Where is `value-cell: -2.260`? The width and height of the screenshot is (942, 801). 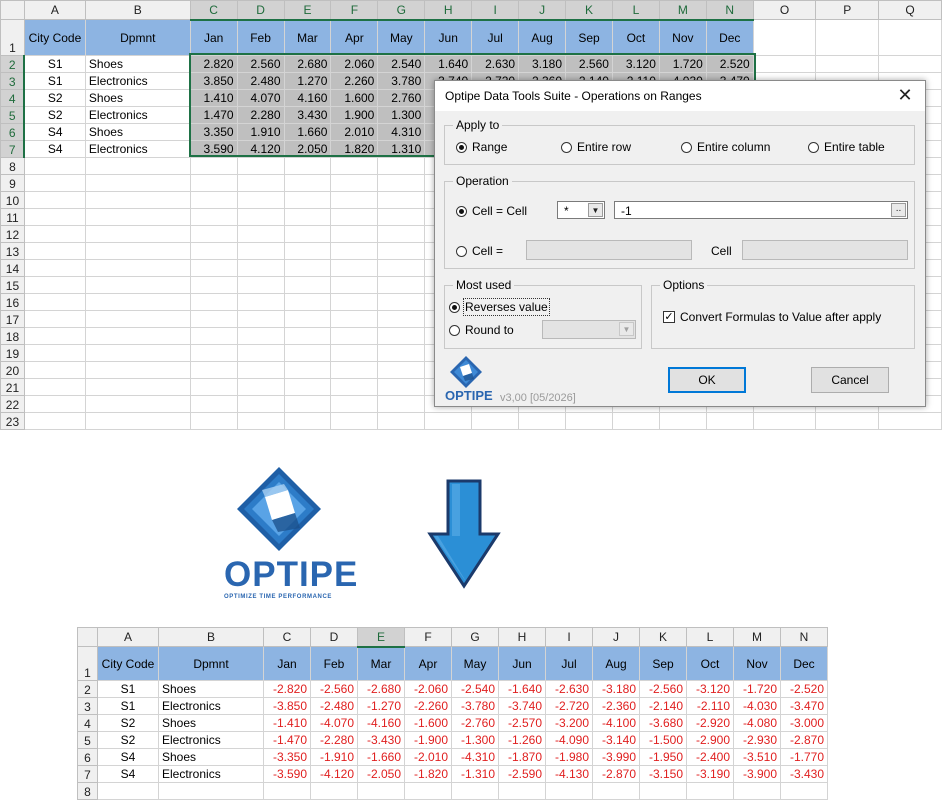
value-cell: -2.260 is located at coordinates (428, 706).